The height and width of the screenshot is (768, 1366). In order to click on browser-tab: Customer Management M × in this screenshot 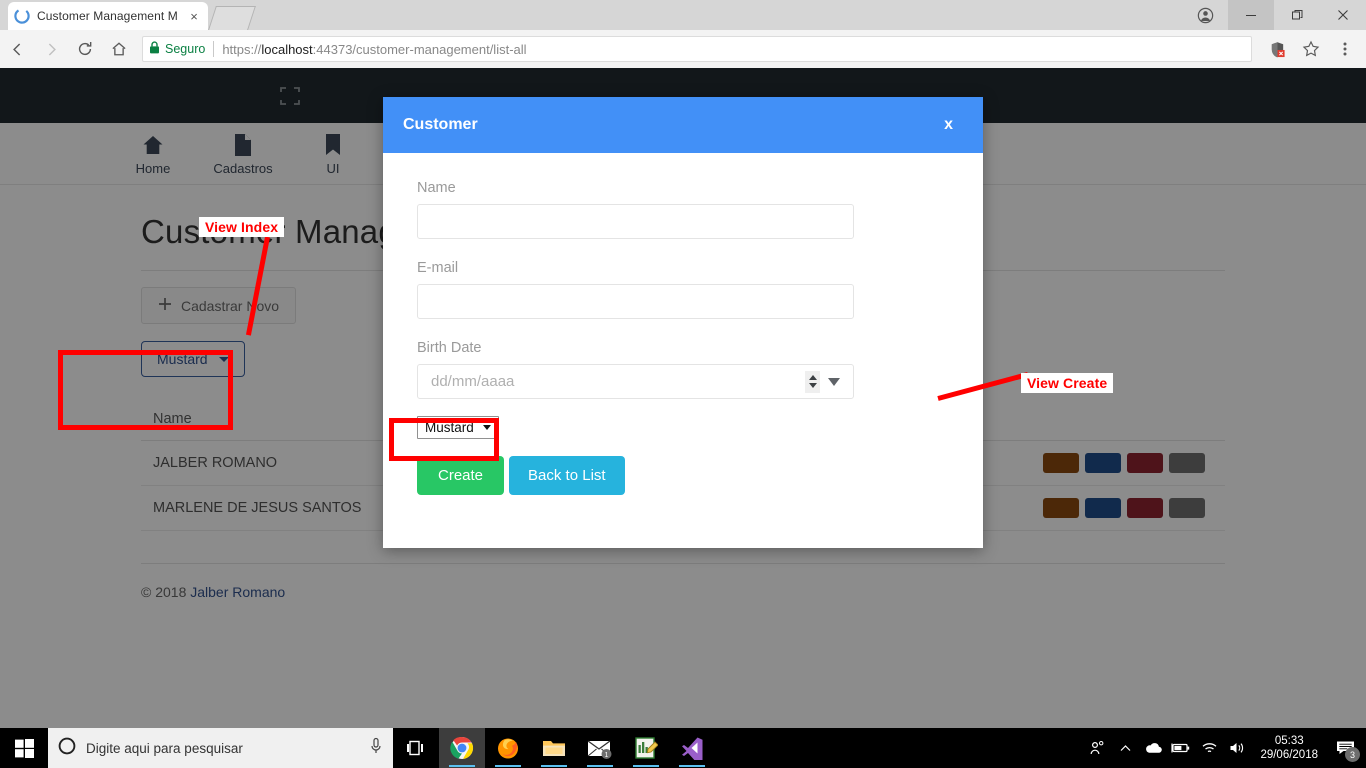, I will do `click(108, 16)`.